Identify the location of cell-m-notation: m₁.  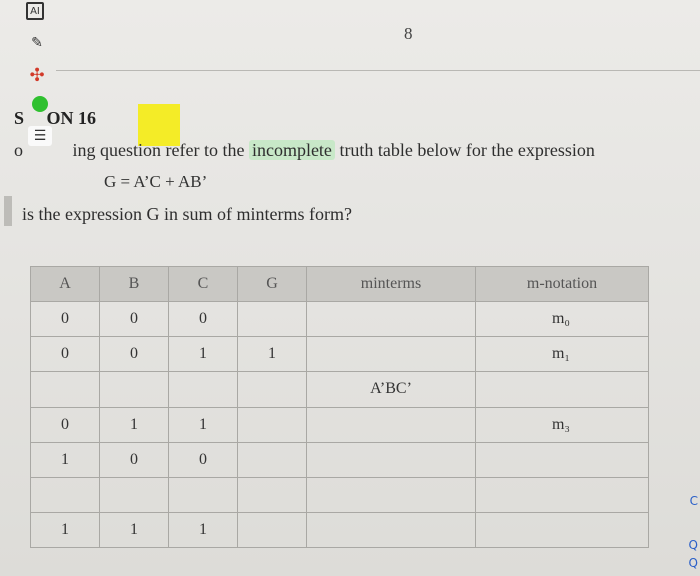
(562, 354).